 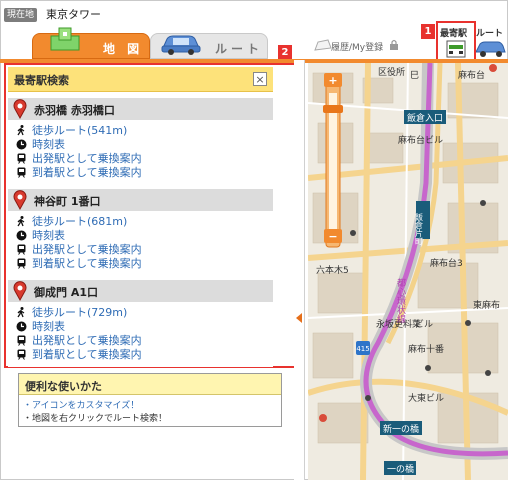 What do you see at coordinates (67, 201) in the screenshot?
I see `station-name: 神谷町 1番口` at bounding box center [67, 201].